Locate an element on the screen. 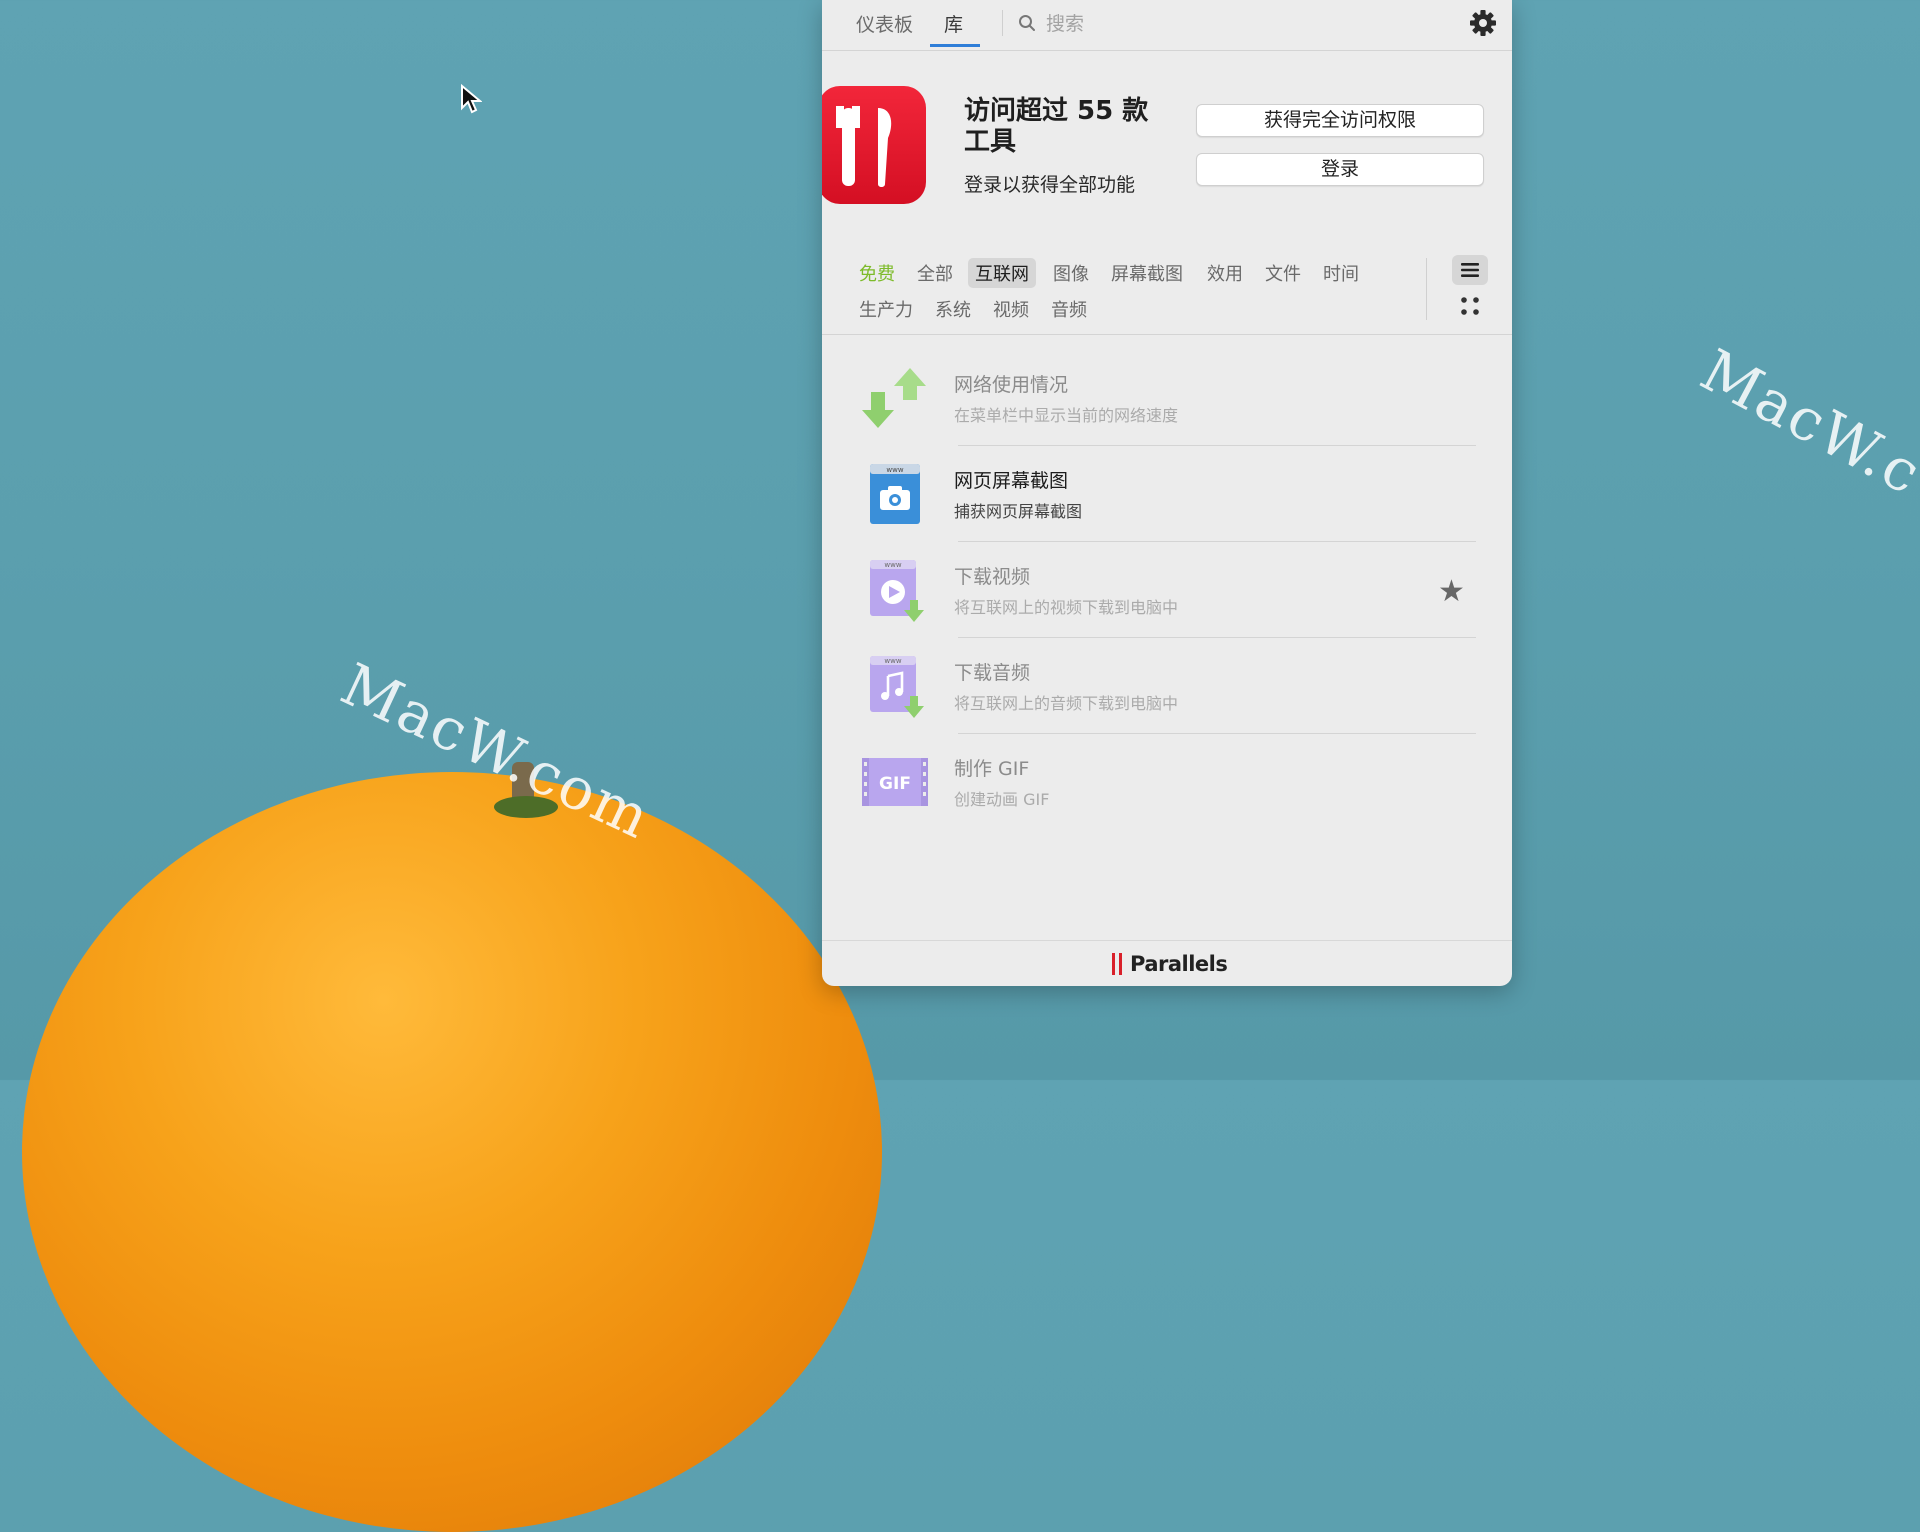 The image size is (1920, 1532). watermark: MacW.c is located at coordinates (1805, 422).